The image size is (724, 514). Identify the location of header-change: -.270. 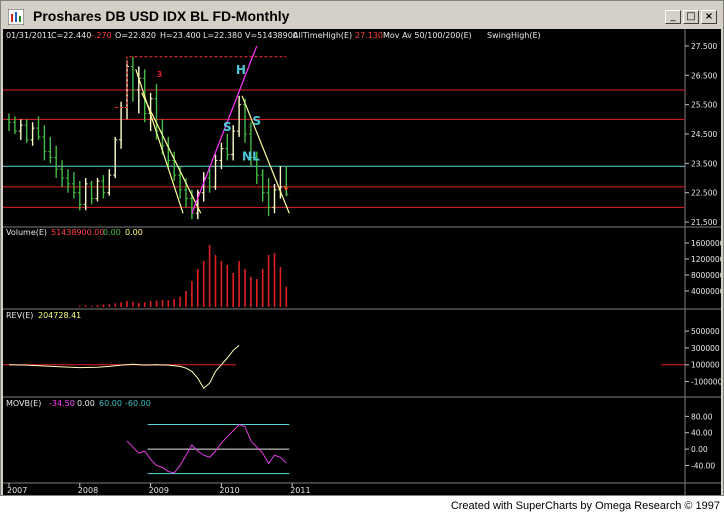
(101, 35).